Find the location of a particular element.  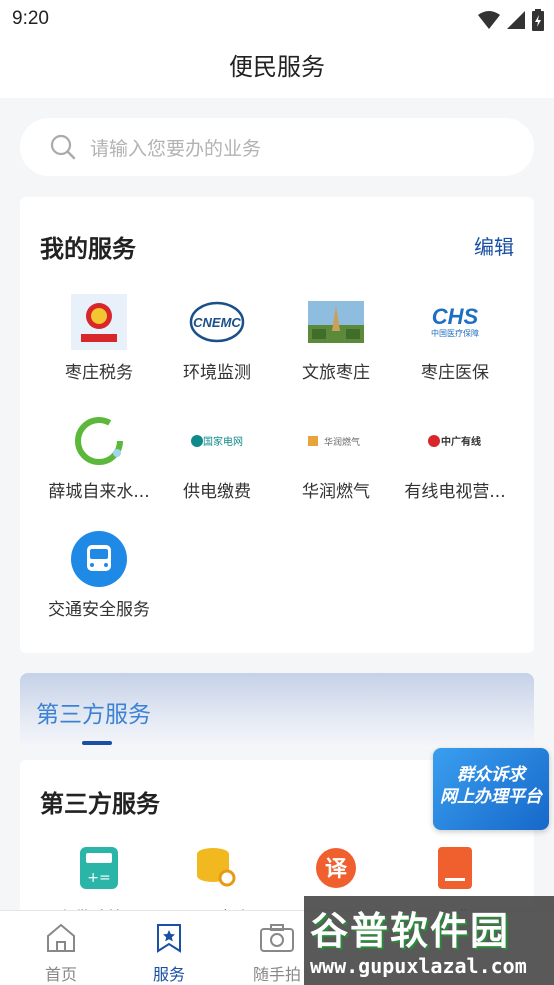

svg-text: 中广有线 is located at coordinates (461, 441).